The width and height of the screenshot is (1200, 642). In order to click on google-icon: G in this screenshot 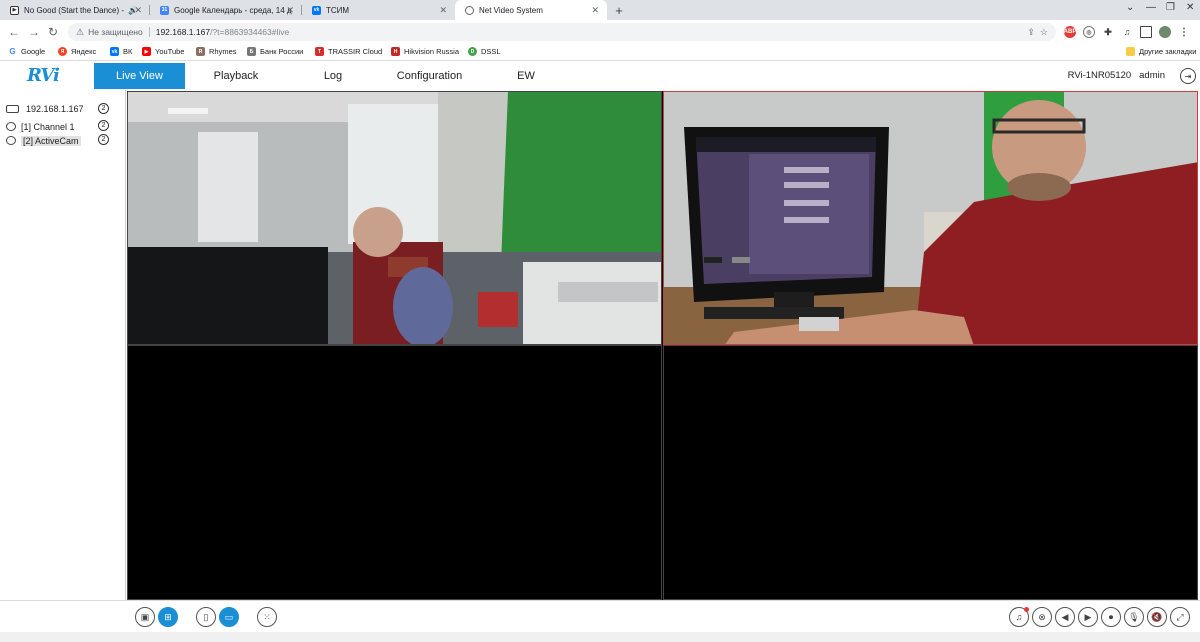, I will do `click(12, 51)`.